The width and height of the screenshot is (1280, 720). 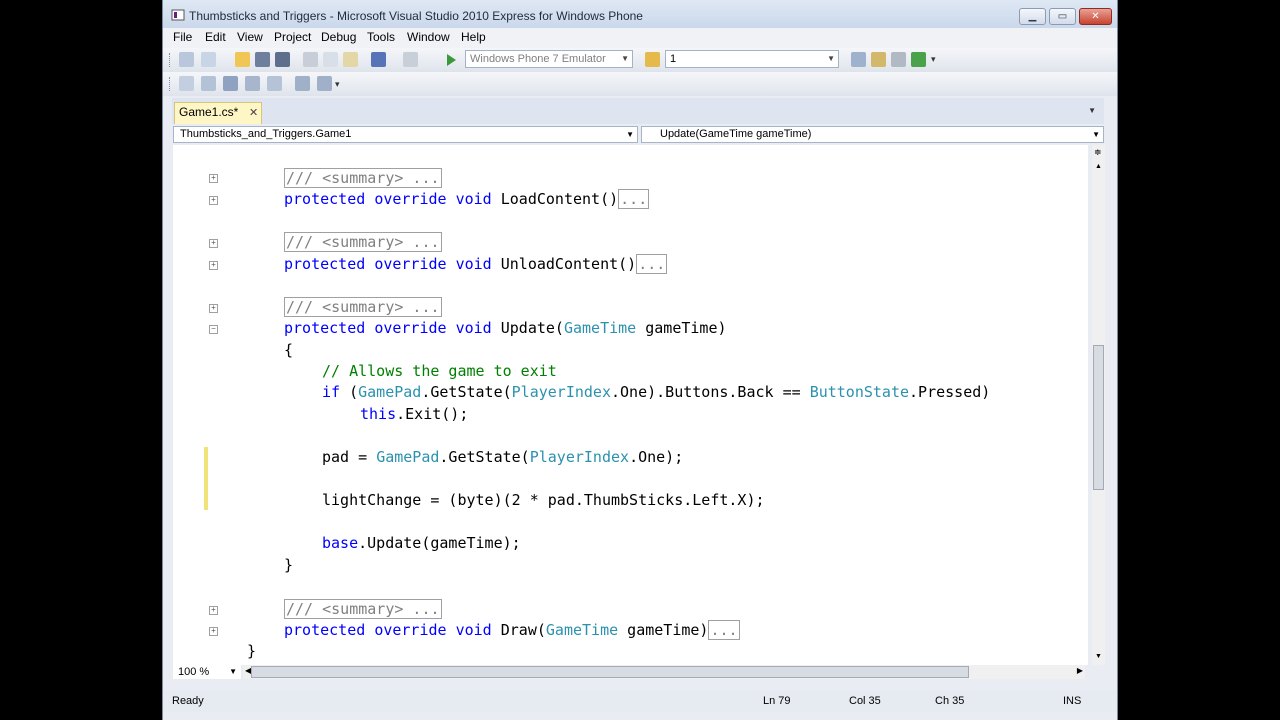 What do you see at coordinates (918, 59) in the screenshot?
I see `start-page-icon` at bounding box center [918, 59].